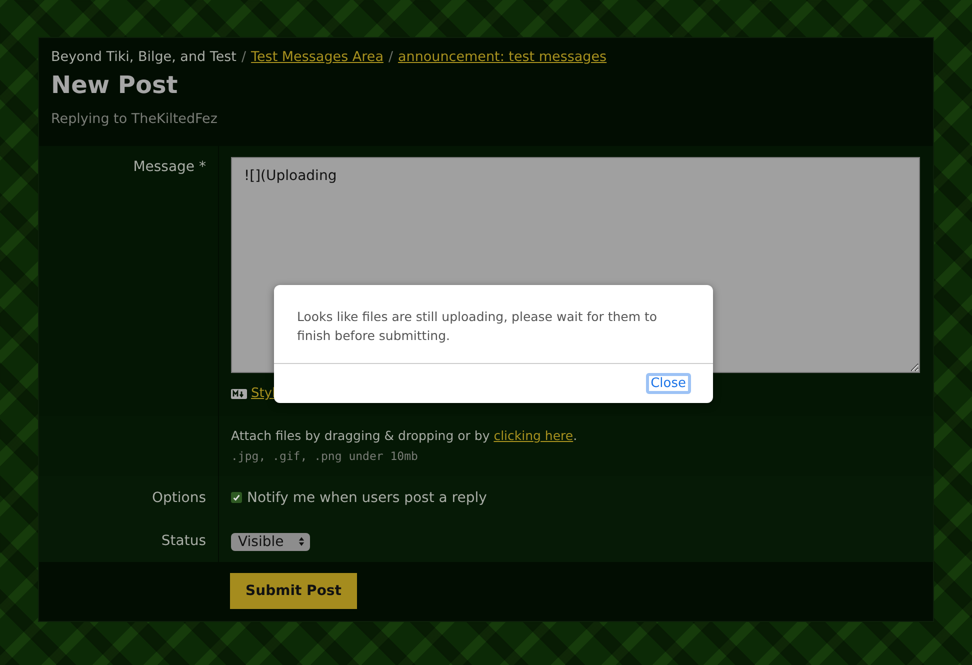 This screenshot has height=665, width=972. Describe the element at coordinates (239, 393) in the screenshot. I see `markdown-icon` at that location.